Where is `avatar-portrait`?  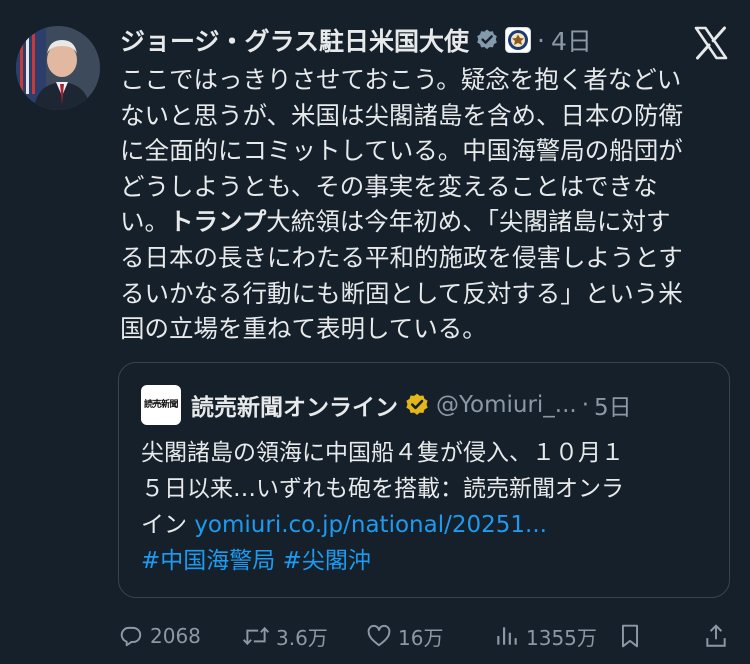 avatar-portrait is located at coordinates (58, 68).